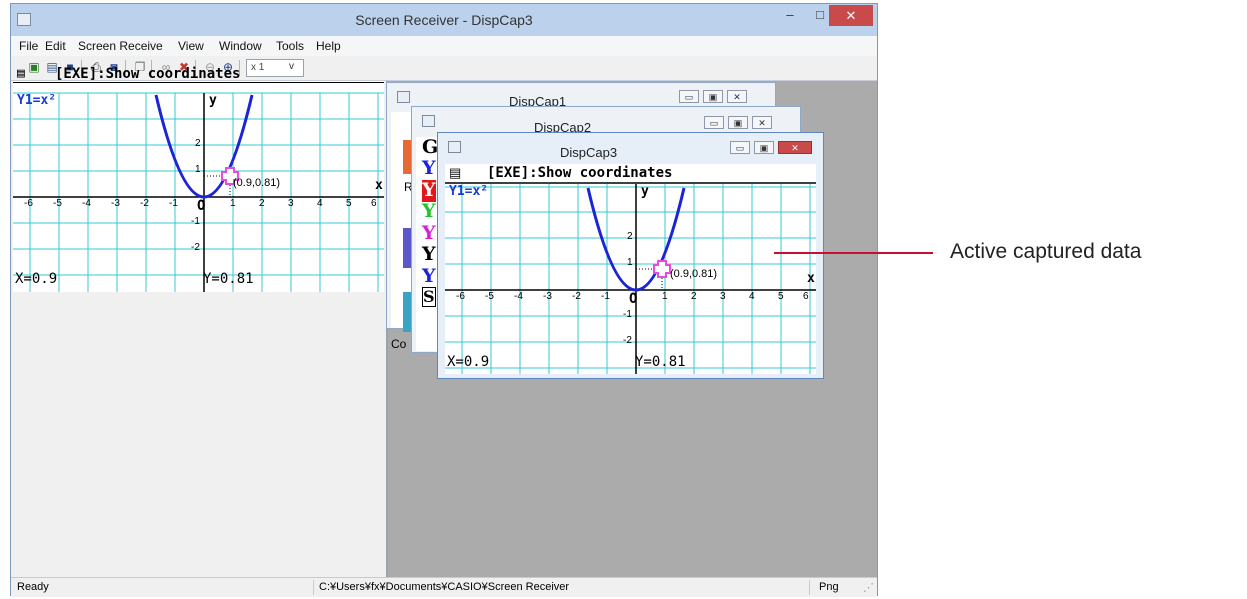 The height and width of the screenshot is (599, 1247). I want to click on left-header-text: [EXE]:Show coordinates, so click(148, 74).